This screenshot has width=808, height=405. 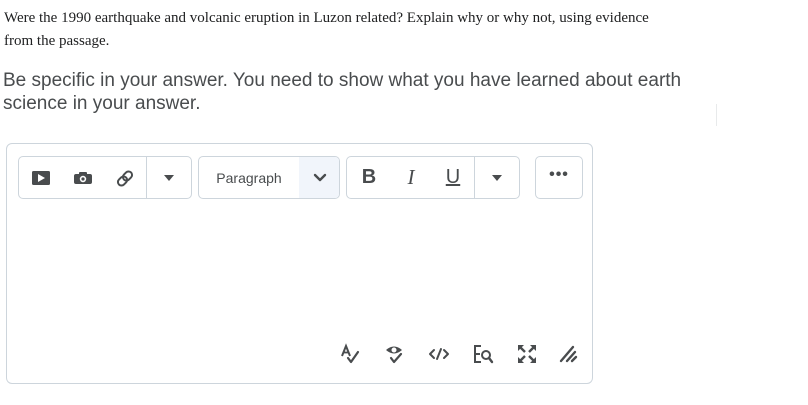 I want to click on camera-icon, so click(x=83, y=177).